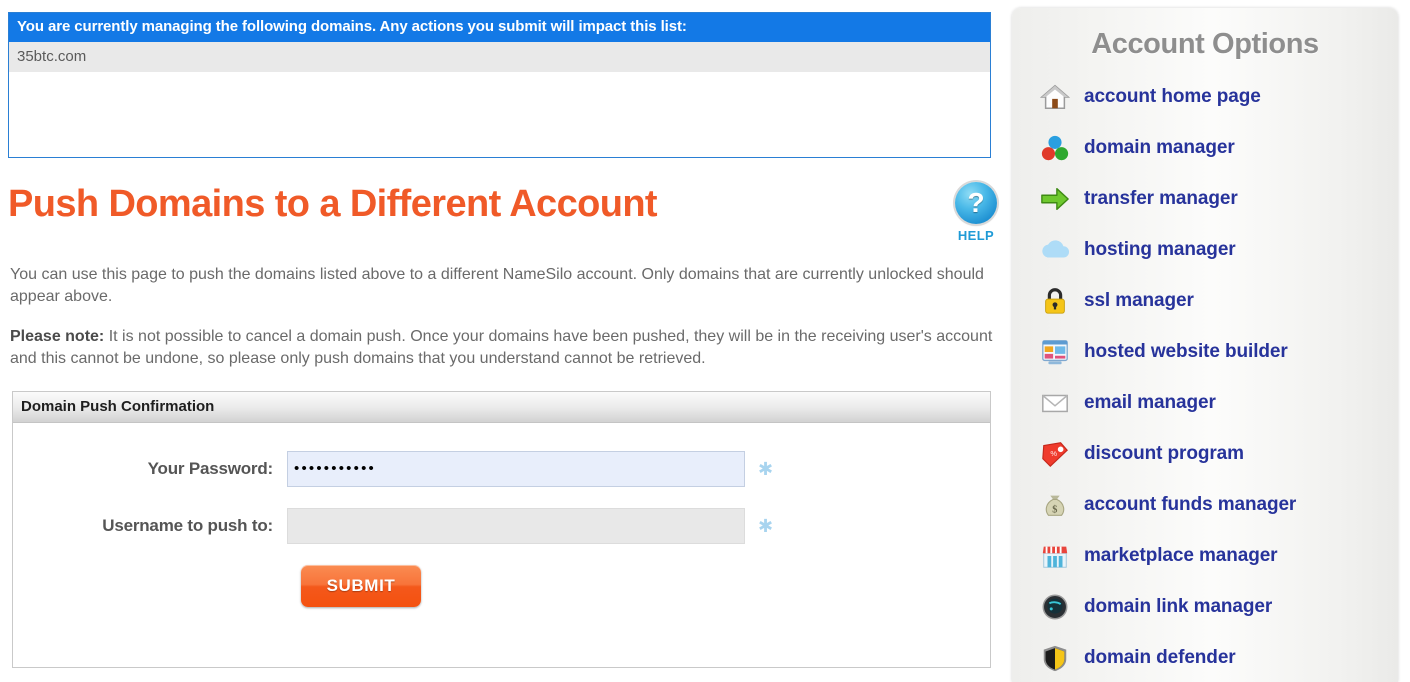 The height and width of the screenshot is (682, 1410). I want to click on sidebar-item-discount-program: % discount program, so click(1205, 453).